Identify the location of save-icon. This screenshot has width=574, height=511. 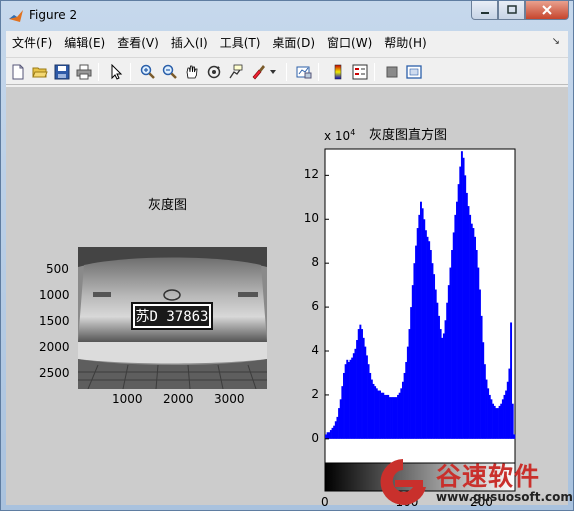
(62, 72).